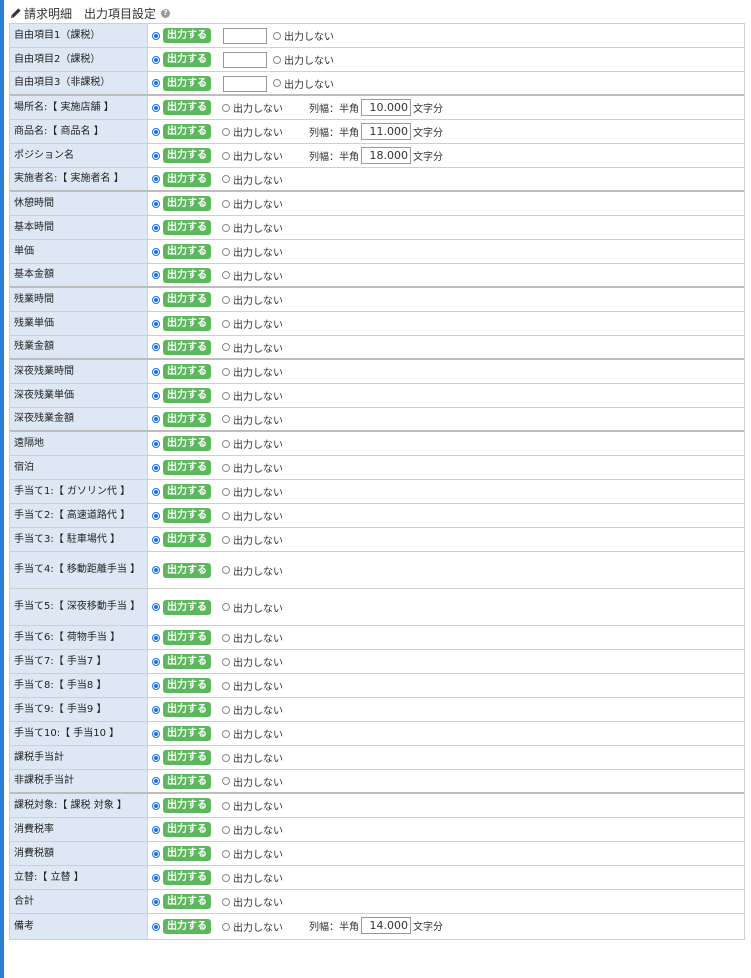 Image resolution: width=751 pixels, height=978 pixels. I want to click on column-width-input: 18.000, so click(386, 155).